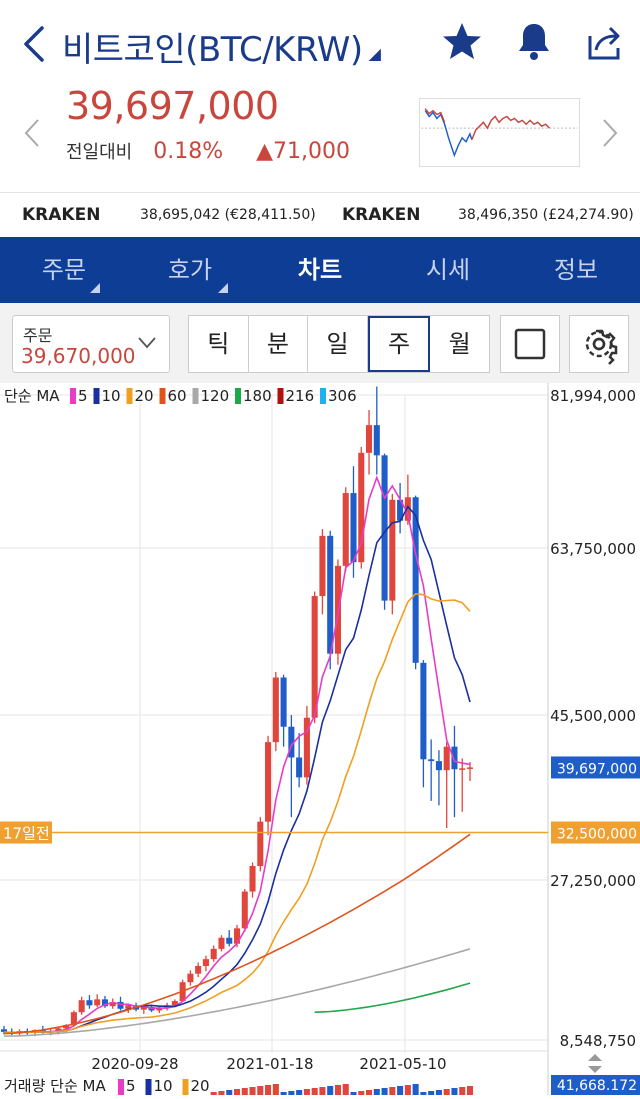  What do you see at coordinates (593, 396) in the screenshot?
I see `y-tick-label: 81,994,000` at bounding box center [593, 396].